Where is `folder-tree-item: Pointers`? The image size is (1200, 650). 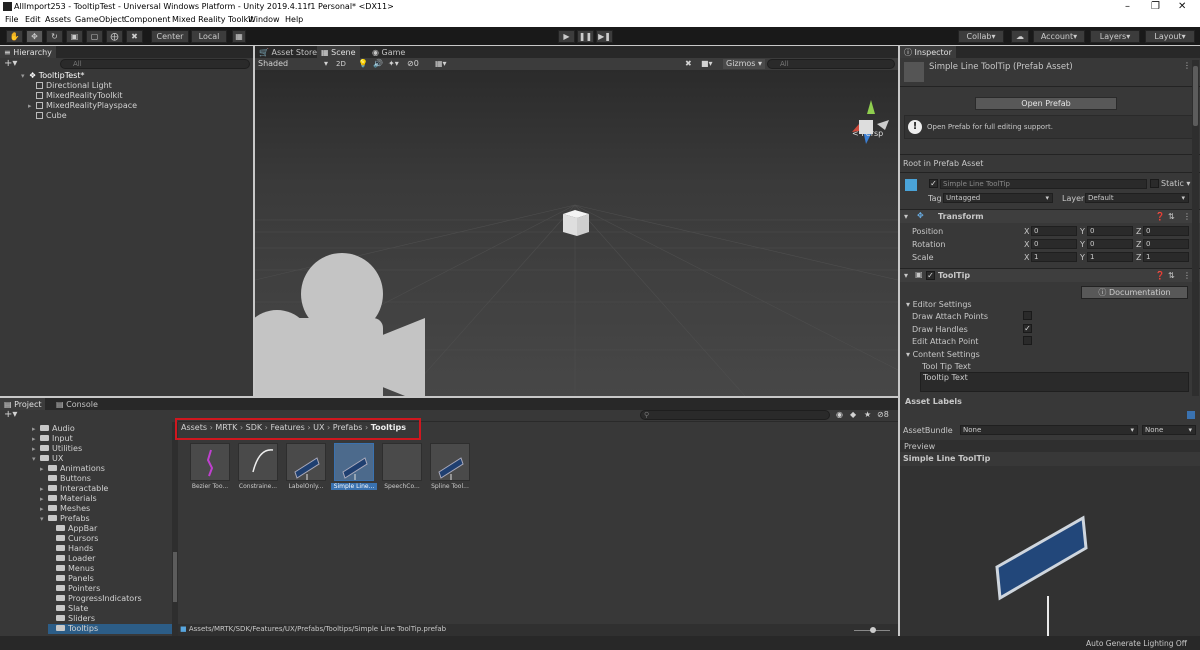 folder-tree-item: Pointers is located at coordinates (110, 589).